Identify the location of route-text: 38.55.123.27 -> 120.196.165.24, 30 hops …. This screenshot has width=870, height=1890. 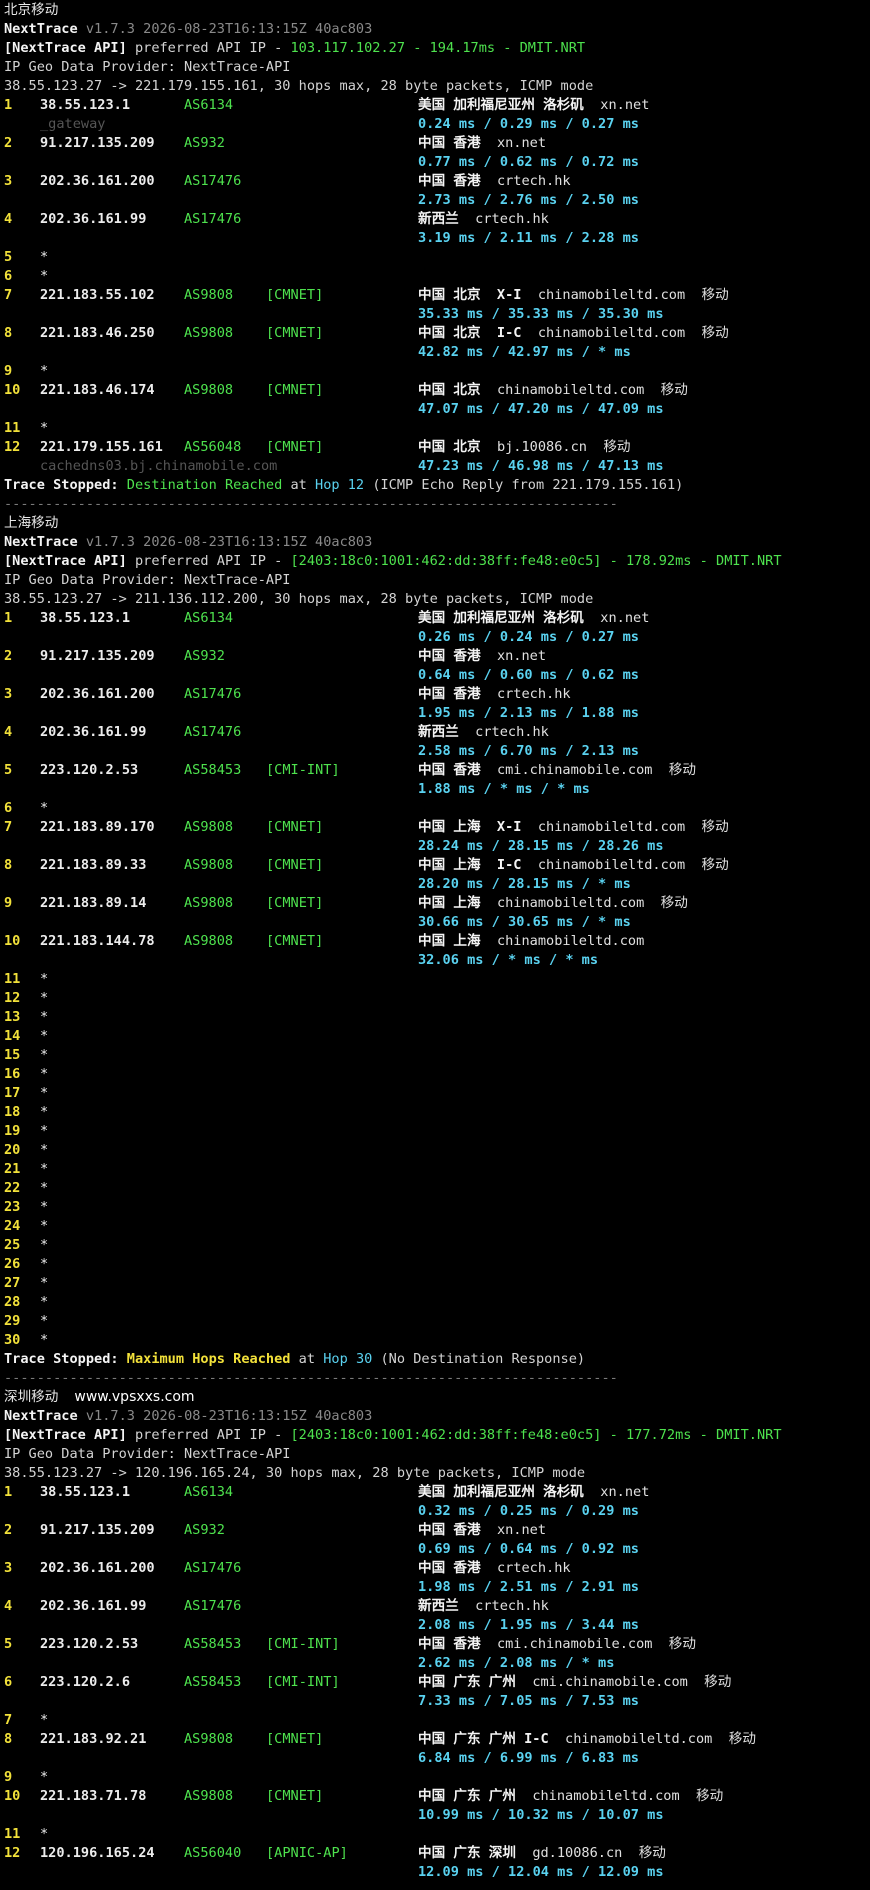
(295, 1473).